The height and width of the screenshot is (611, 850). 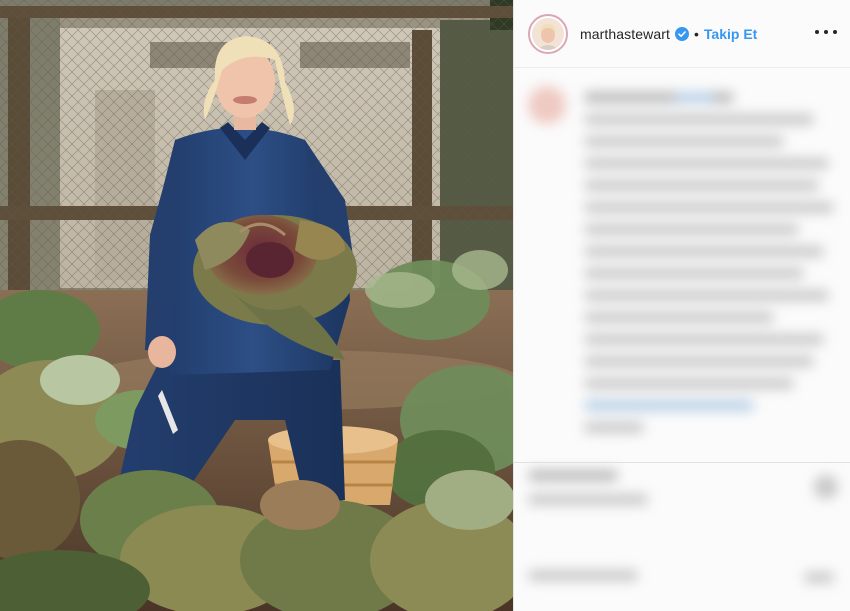 I want to click on username-link: marthastewart, so click(x=625, y=34).